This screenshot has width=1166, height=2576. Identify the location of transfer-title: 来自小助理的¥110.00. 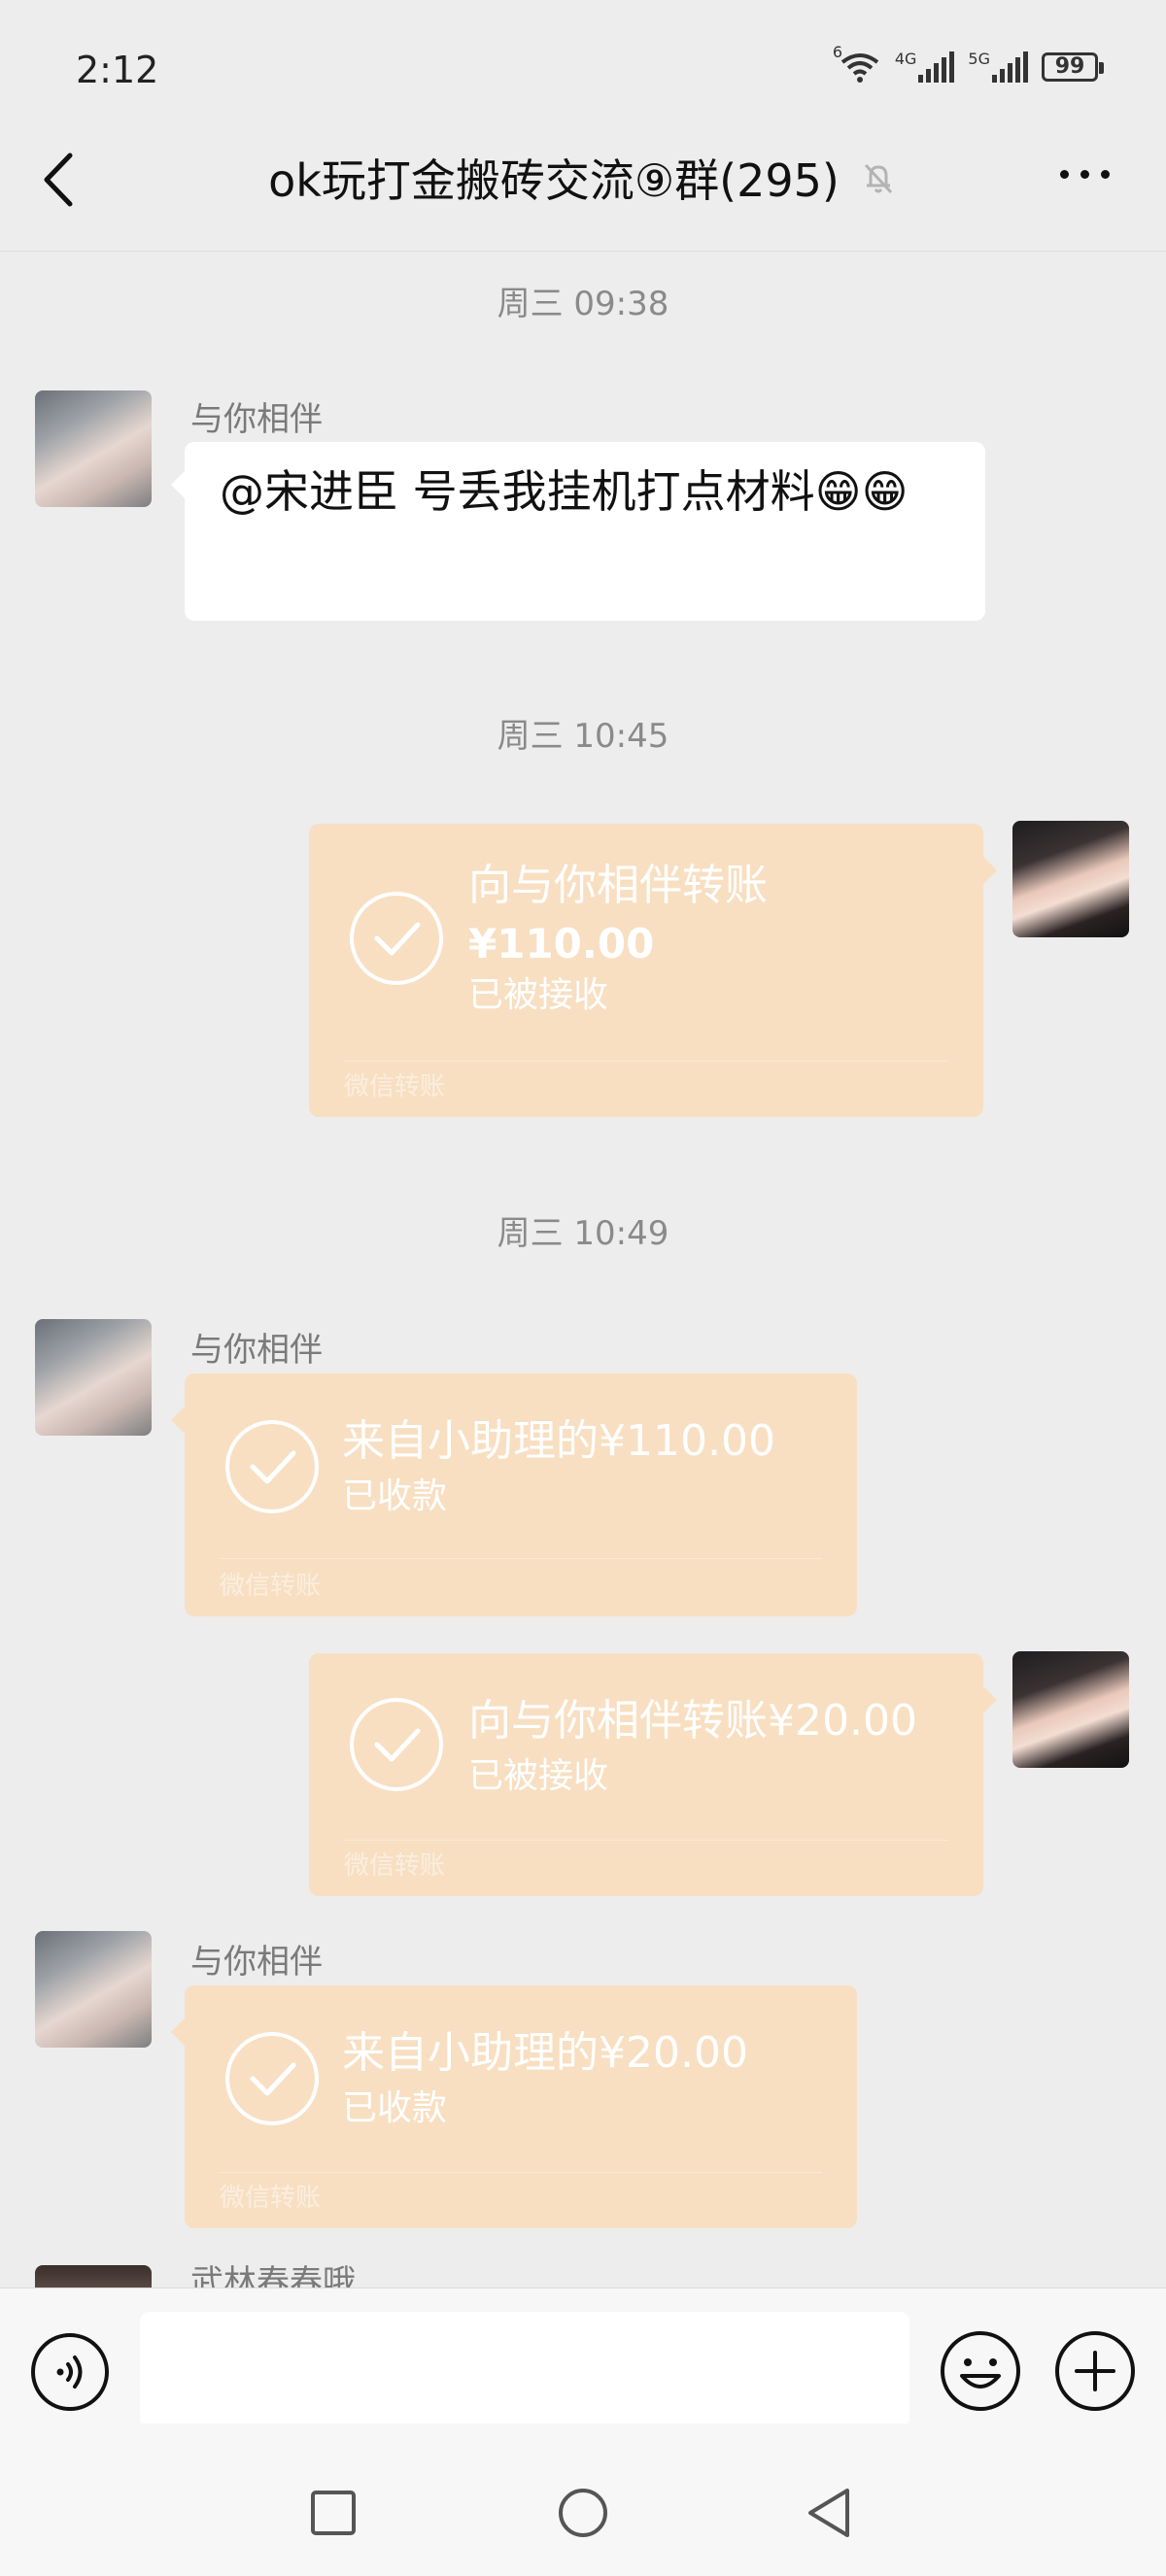
(558, 1441).